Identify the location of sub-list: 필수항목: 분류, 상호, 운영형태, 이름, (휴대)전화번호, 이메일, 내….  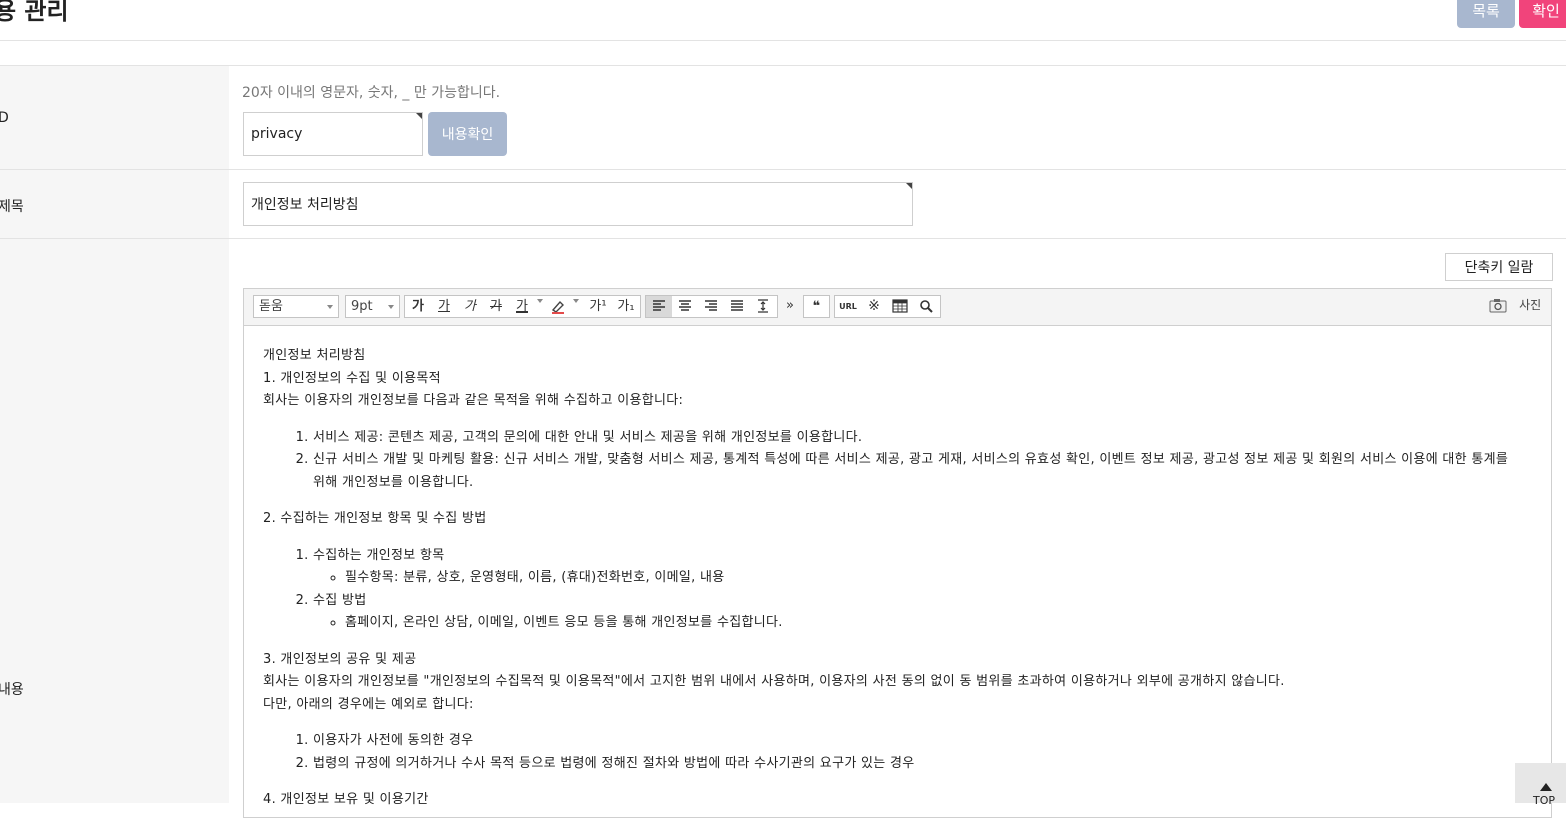
(918, 578).